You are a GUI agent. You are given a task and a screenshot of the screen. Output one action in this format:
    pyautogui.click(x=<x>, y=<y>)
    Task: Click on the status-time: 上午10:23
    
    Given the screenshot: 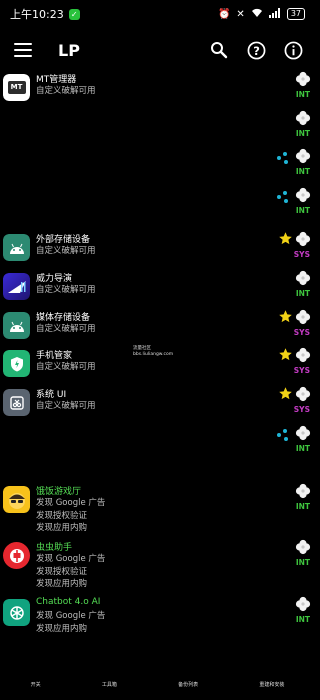 What is the action you would take?
    pyautogui.click(x=37, y=14)
    